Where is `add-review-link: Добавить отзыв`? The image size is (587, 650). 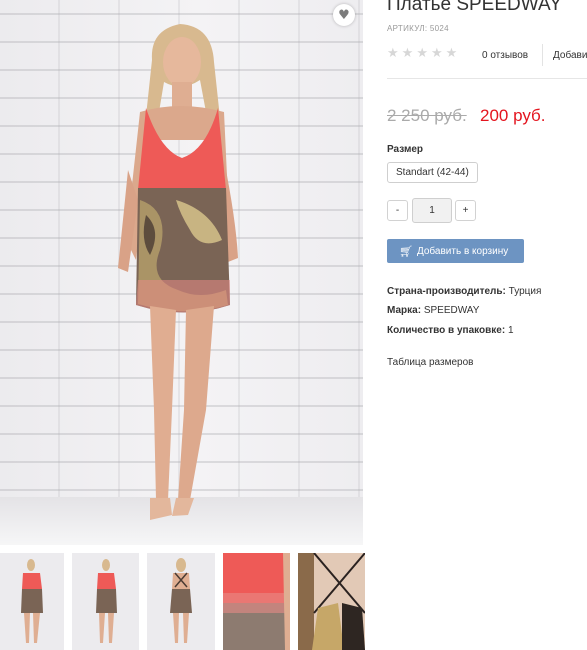
add-review-link: Добавить отзыв is located at coordinates (570, 55).